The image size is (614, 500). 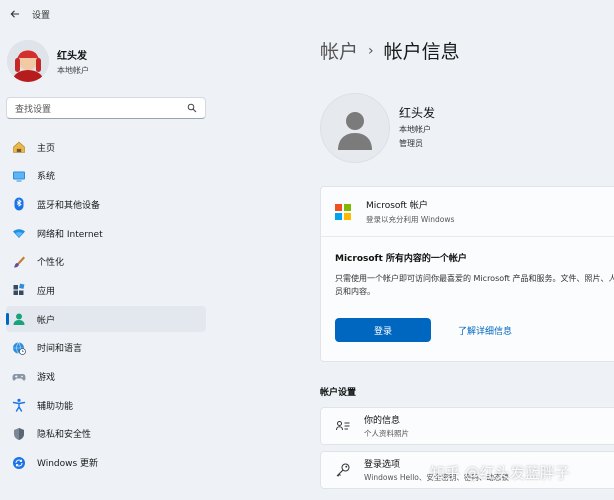 What do you see at coordinates (51, 263) in the screenshot?
I see `sidebar-item-label: 个性化` at bounding box center [51, 263].